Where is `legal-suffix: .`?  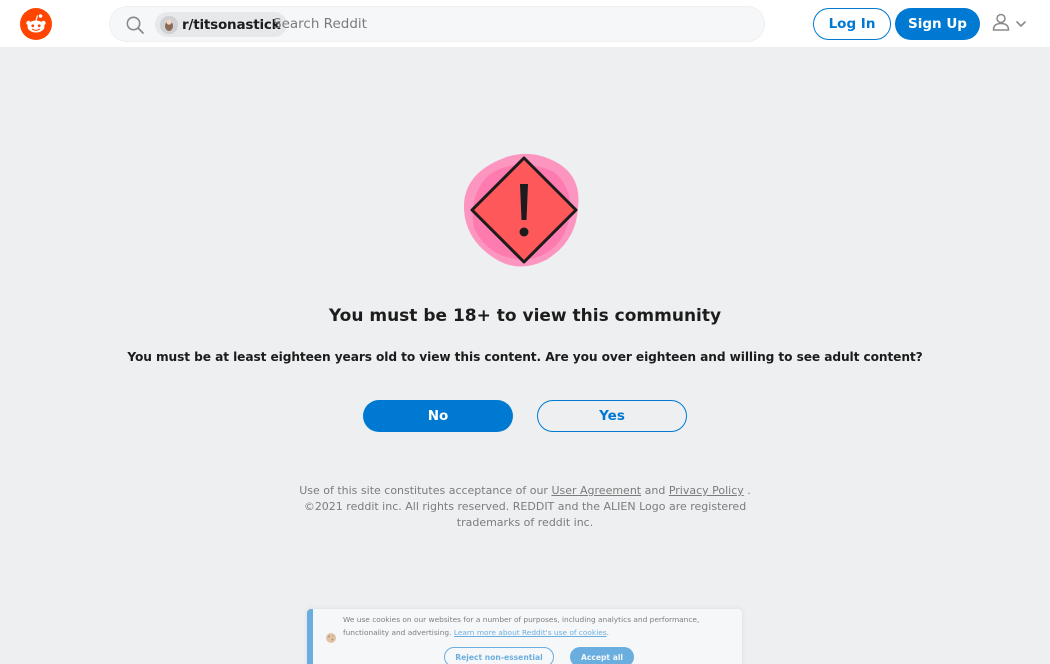 legal-suffix: . is located at coordinates (747, 490).